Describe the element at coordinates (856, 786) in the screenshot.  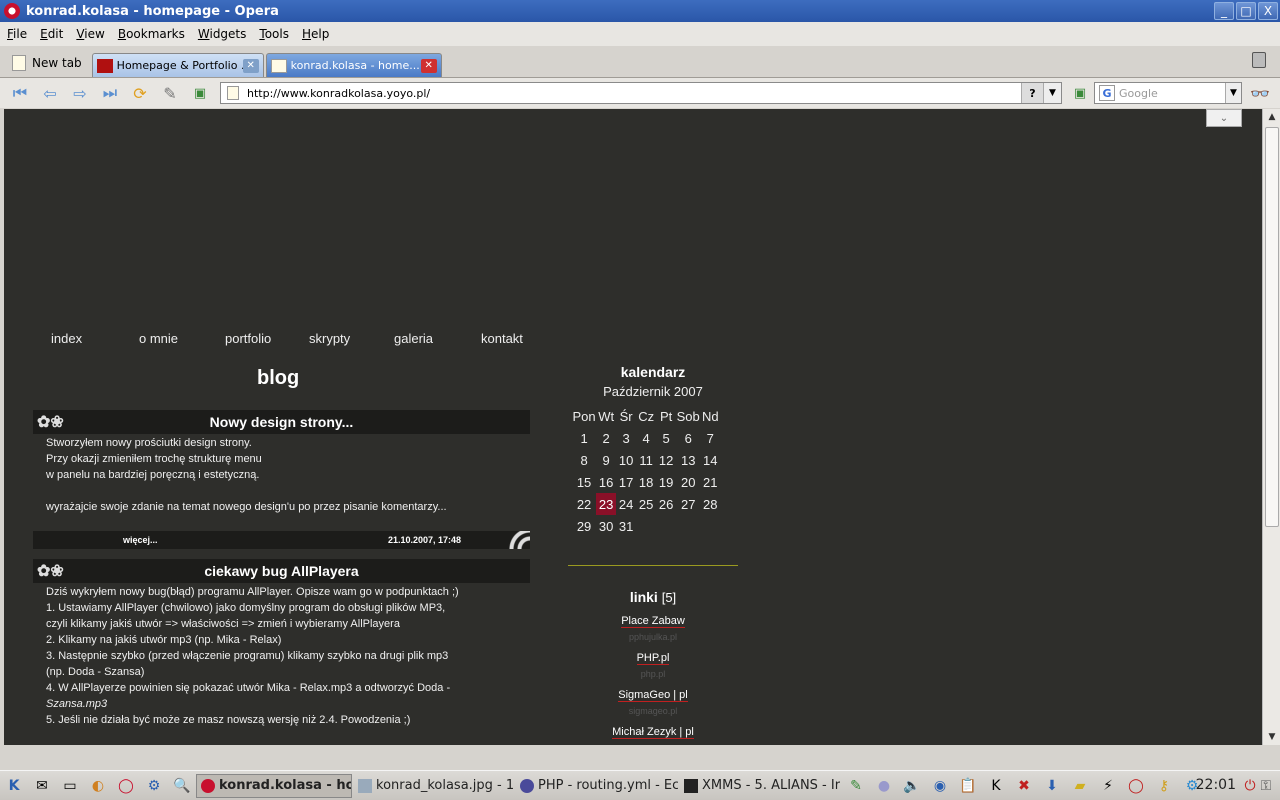
I see `pen-tray-icon: ✎` at that location.